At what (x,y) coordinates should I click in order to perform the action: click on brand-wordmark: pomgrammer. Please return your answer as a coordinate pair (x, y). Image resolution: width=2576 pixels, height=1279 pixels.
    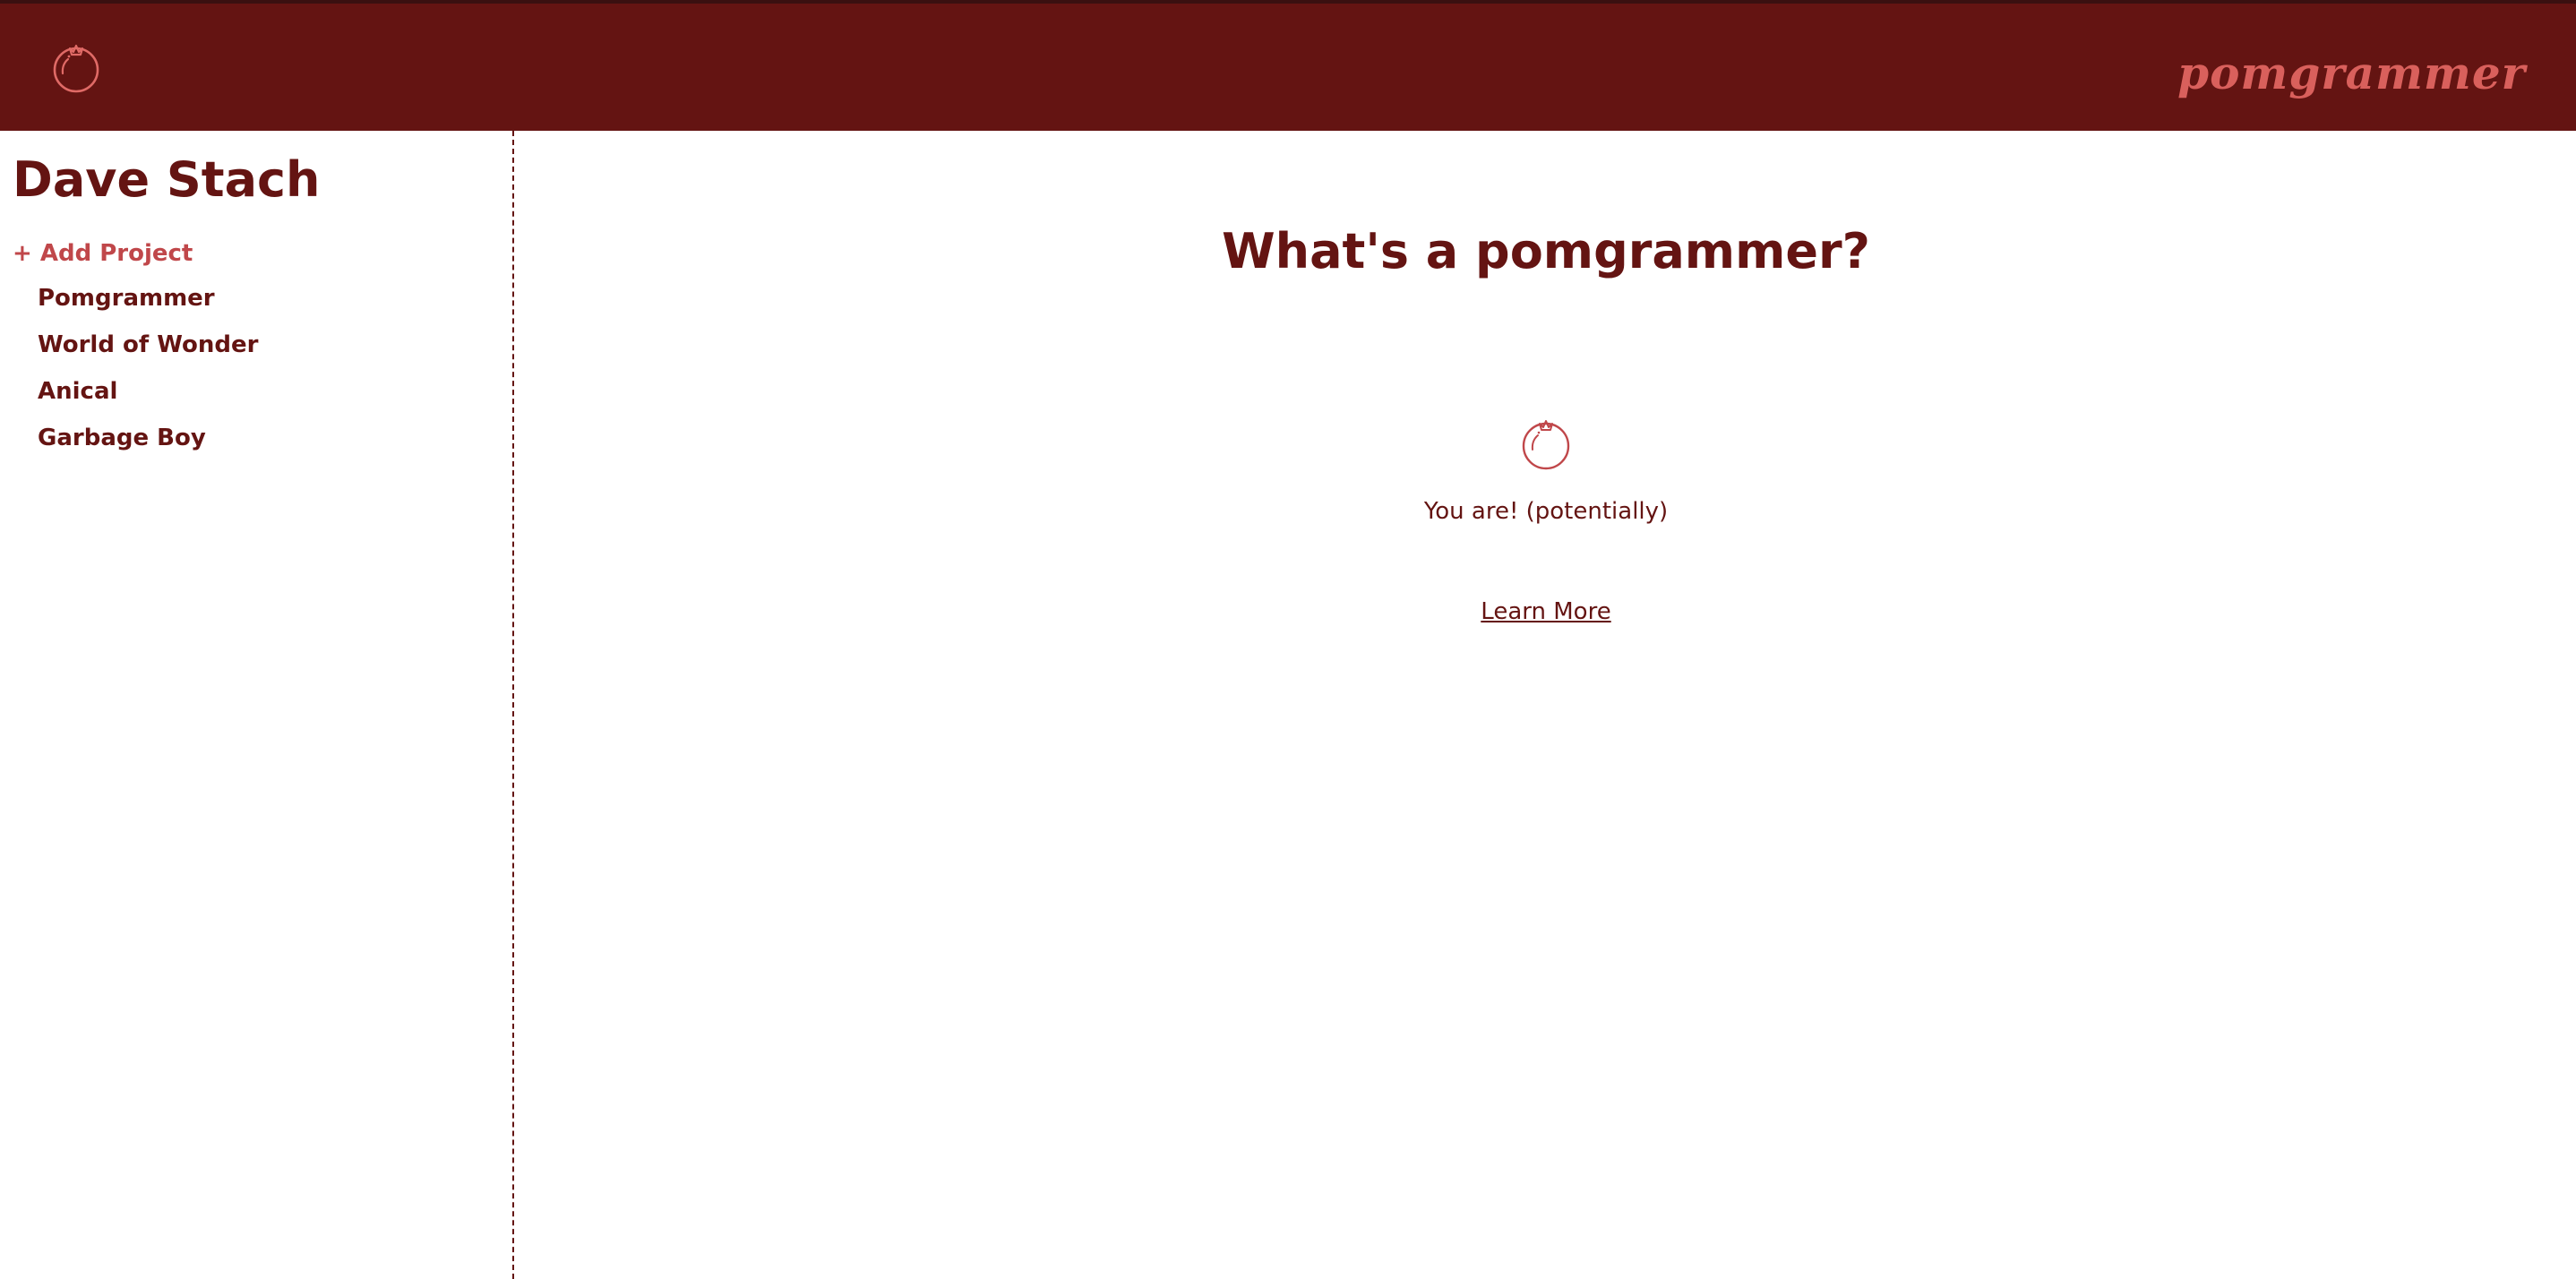
    Looking at the image, I should click on (2351, 73).